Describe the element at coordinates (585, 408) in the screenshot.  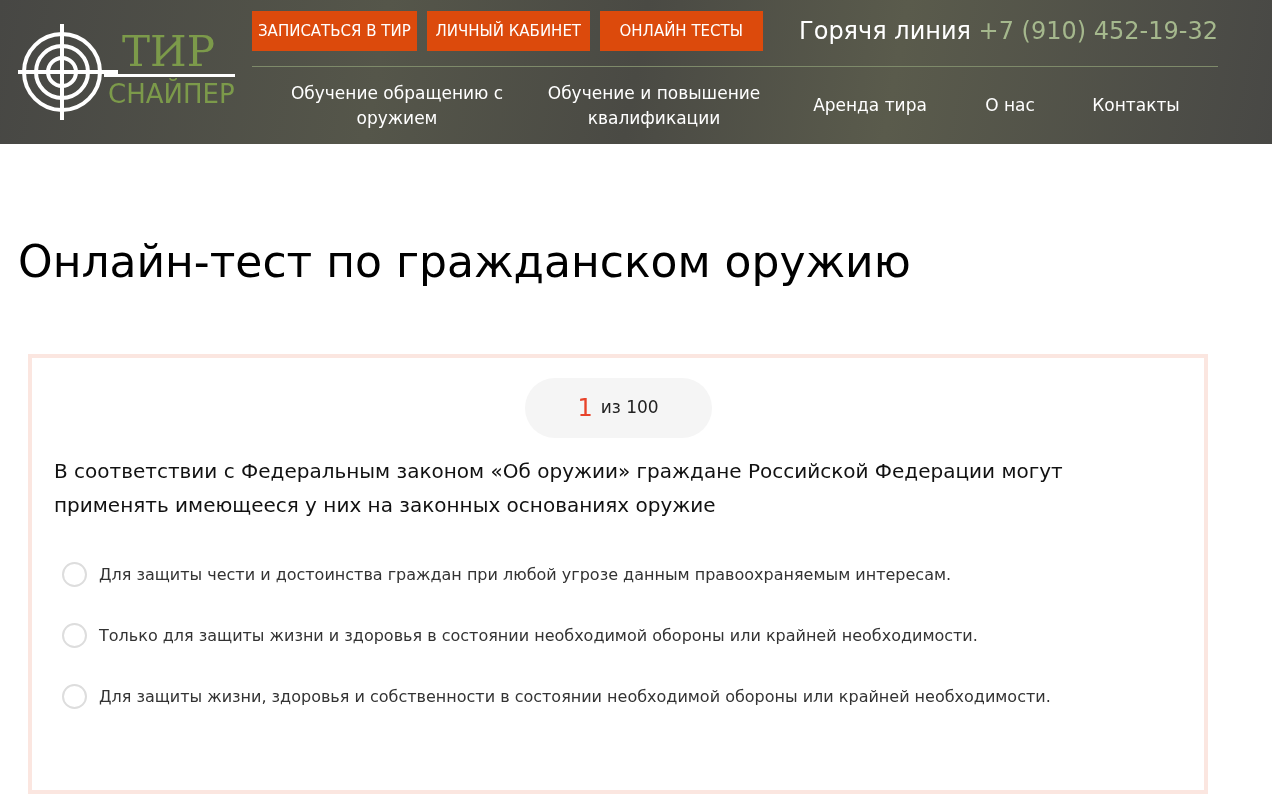
I see `current-question-number: 1` at that location.